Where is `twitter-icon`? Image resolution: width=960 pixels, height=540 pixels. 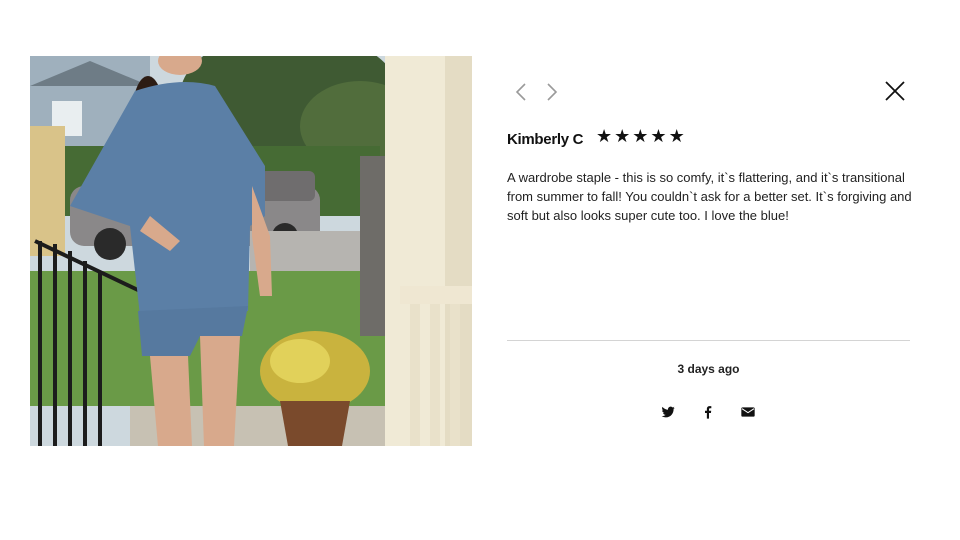 twitter-icon is located at coordinates (668, 412).